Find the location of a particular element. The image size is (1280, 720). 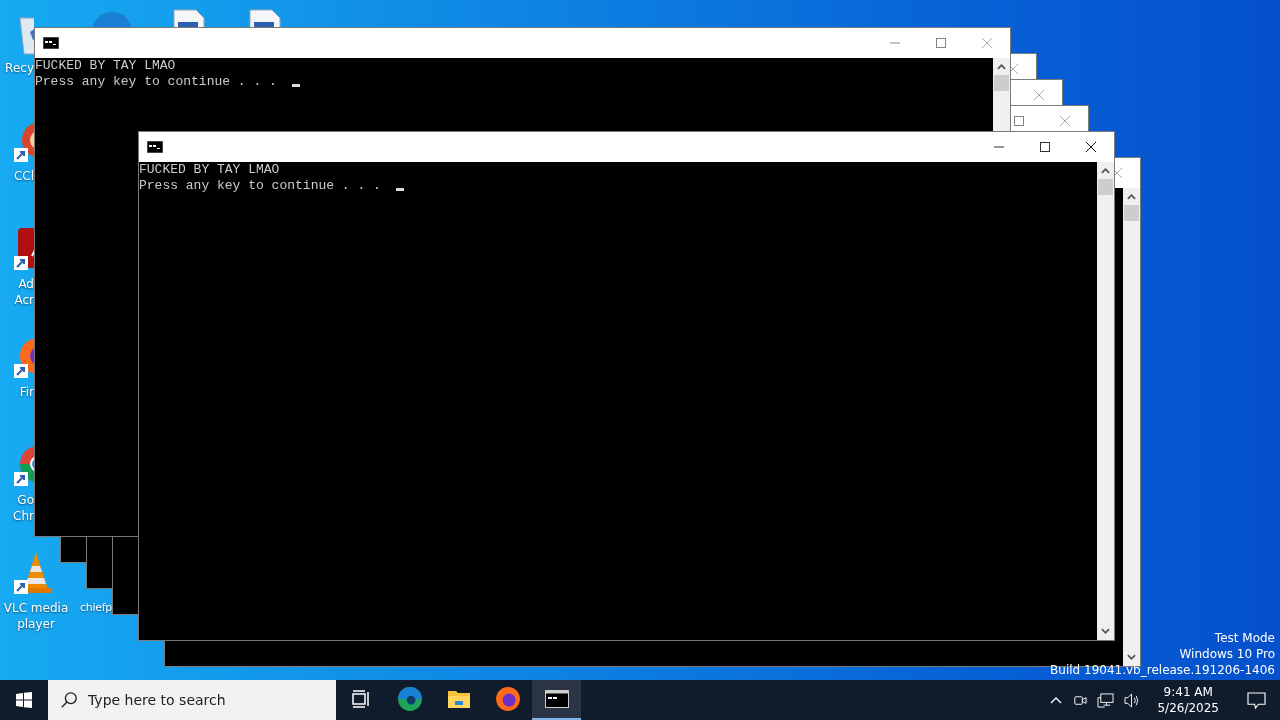

desktop-icon-label: Go Chr is located at coordinates (23, 508).